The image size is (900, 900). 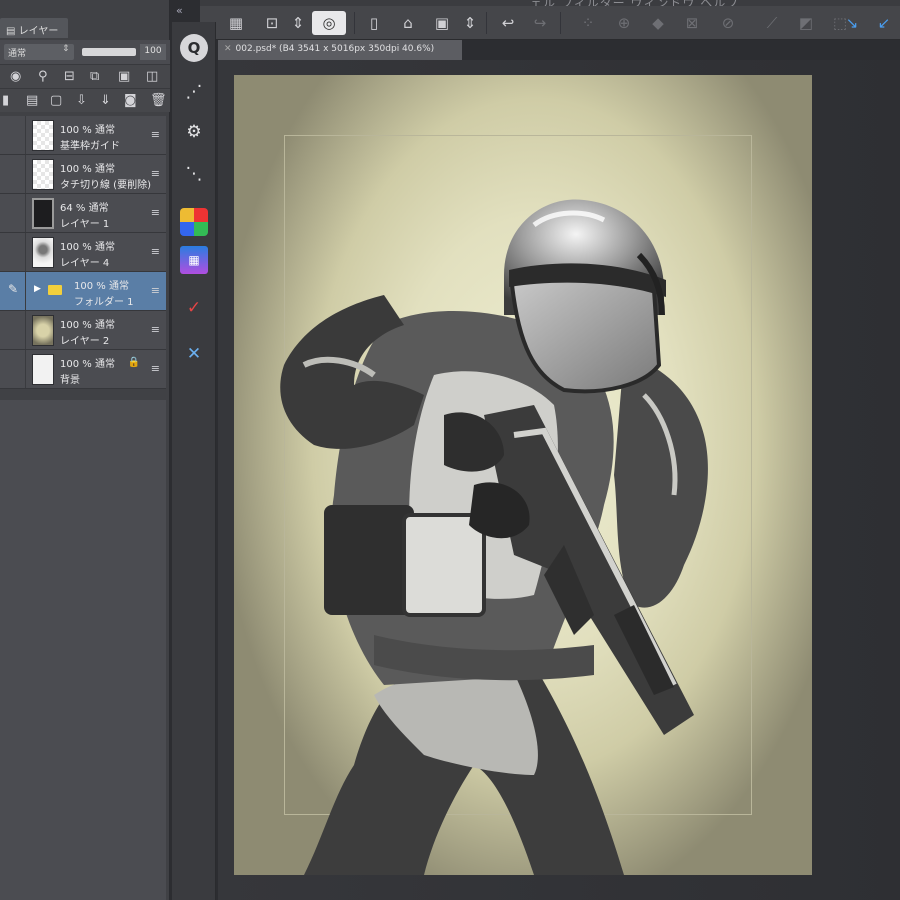 What do you see at coordinates (194, 308) in the screenshot?
I see `red-pen-icon: ✓` at bounding box center [194, 308].